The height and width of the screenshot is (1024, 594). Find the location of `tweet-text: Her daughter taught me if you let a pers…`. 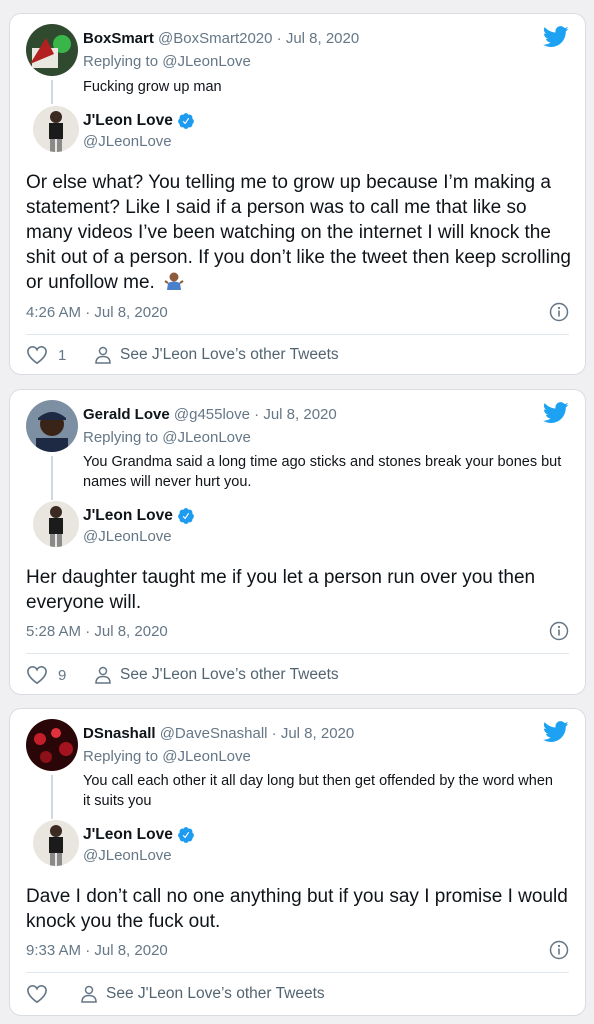

tweet-text: Her daughter taught me if you let a pers… is located at coordinates (281, 590).